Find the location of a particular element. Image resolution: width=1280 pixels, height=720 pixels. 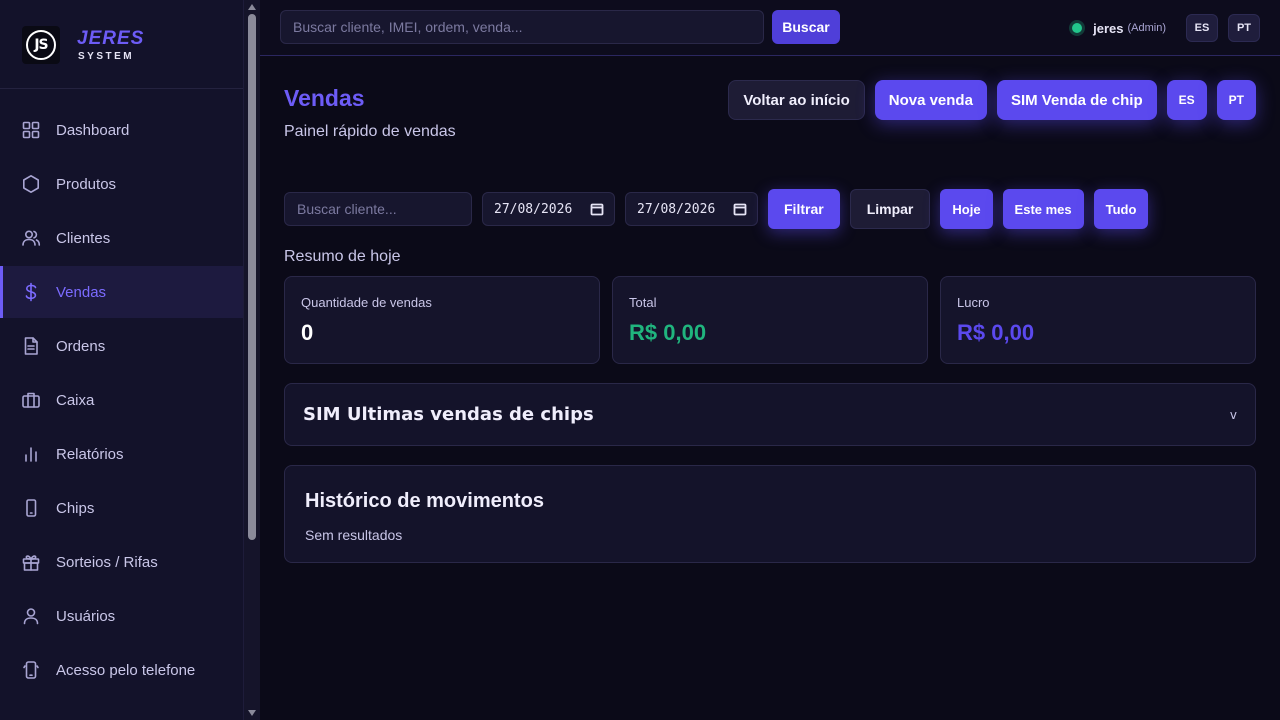

grid-icon is located at coordinates (31, 130).